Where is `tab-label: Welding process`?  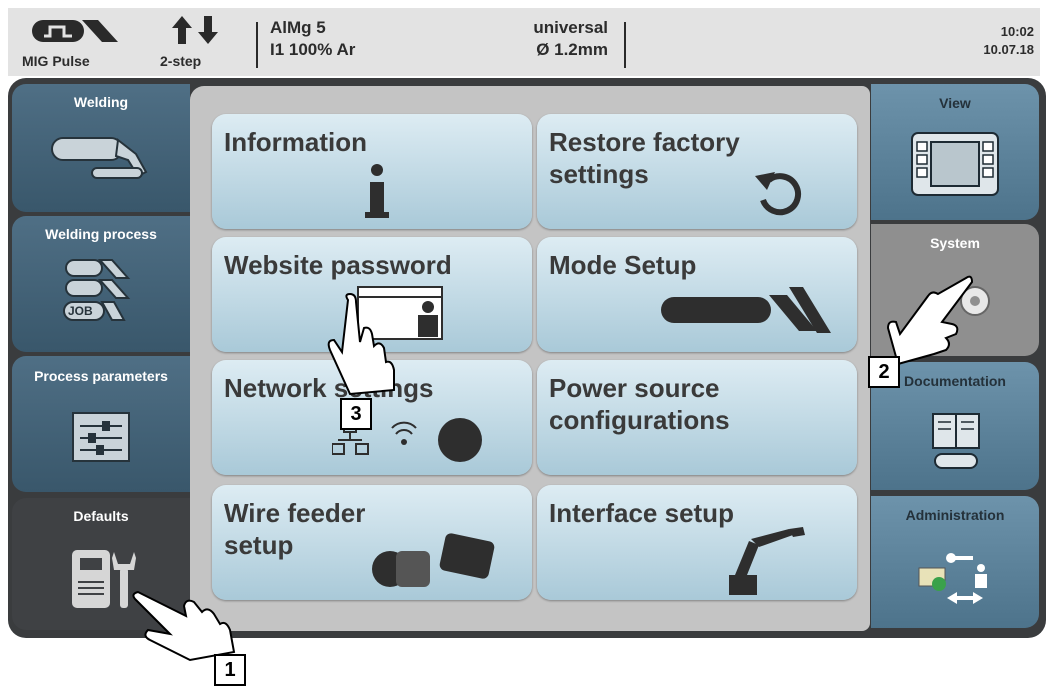 tab-label: Welding process is located at coordinates (101, 234).